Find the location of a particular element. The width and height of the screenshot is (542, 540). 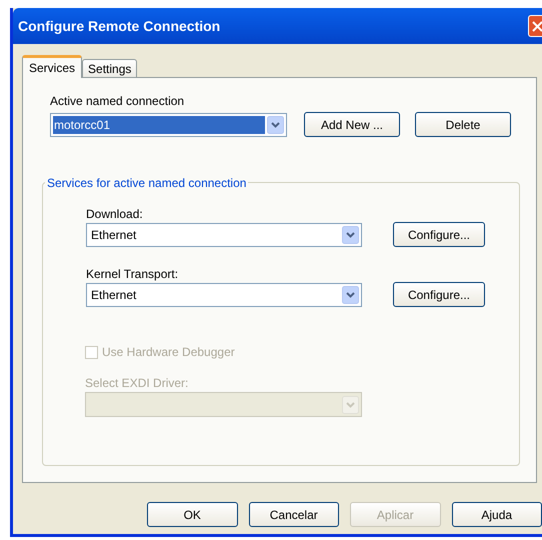

connection-dropdown: motorcc01 is located at coordinates (168, 124).